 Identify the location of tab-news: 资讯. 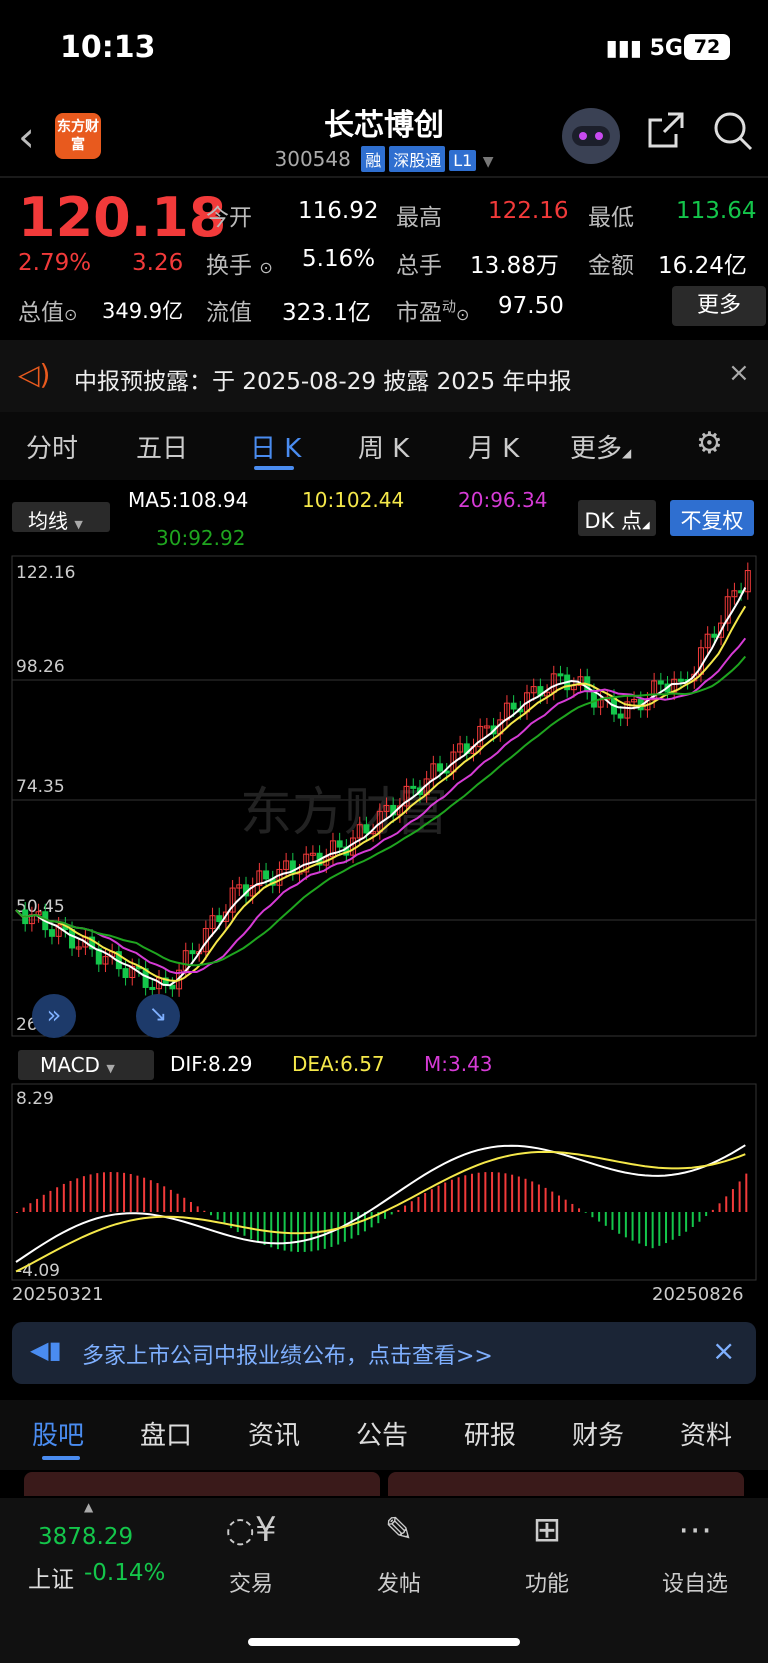
(274, 1433).